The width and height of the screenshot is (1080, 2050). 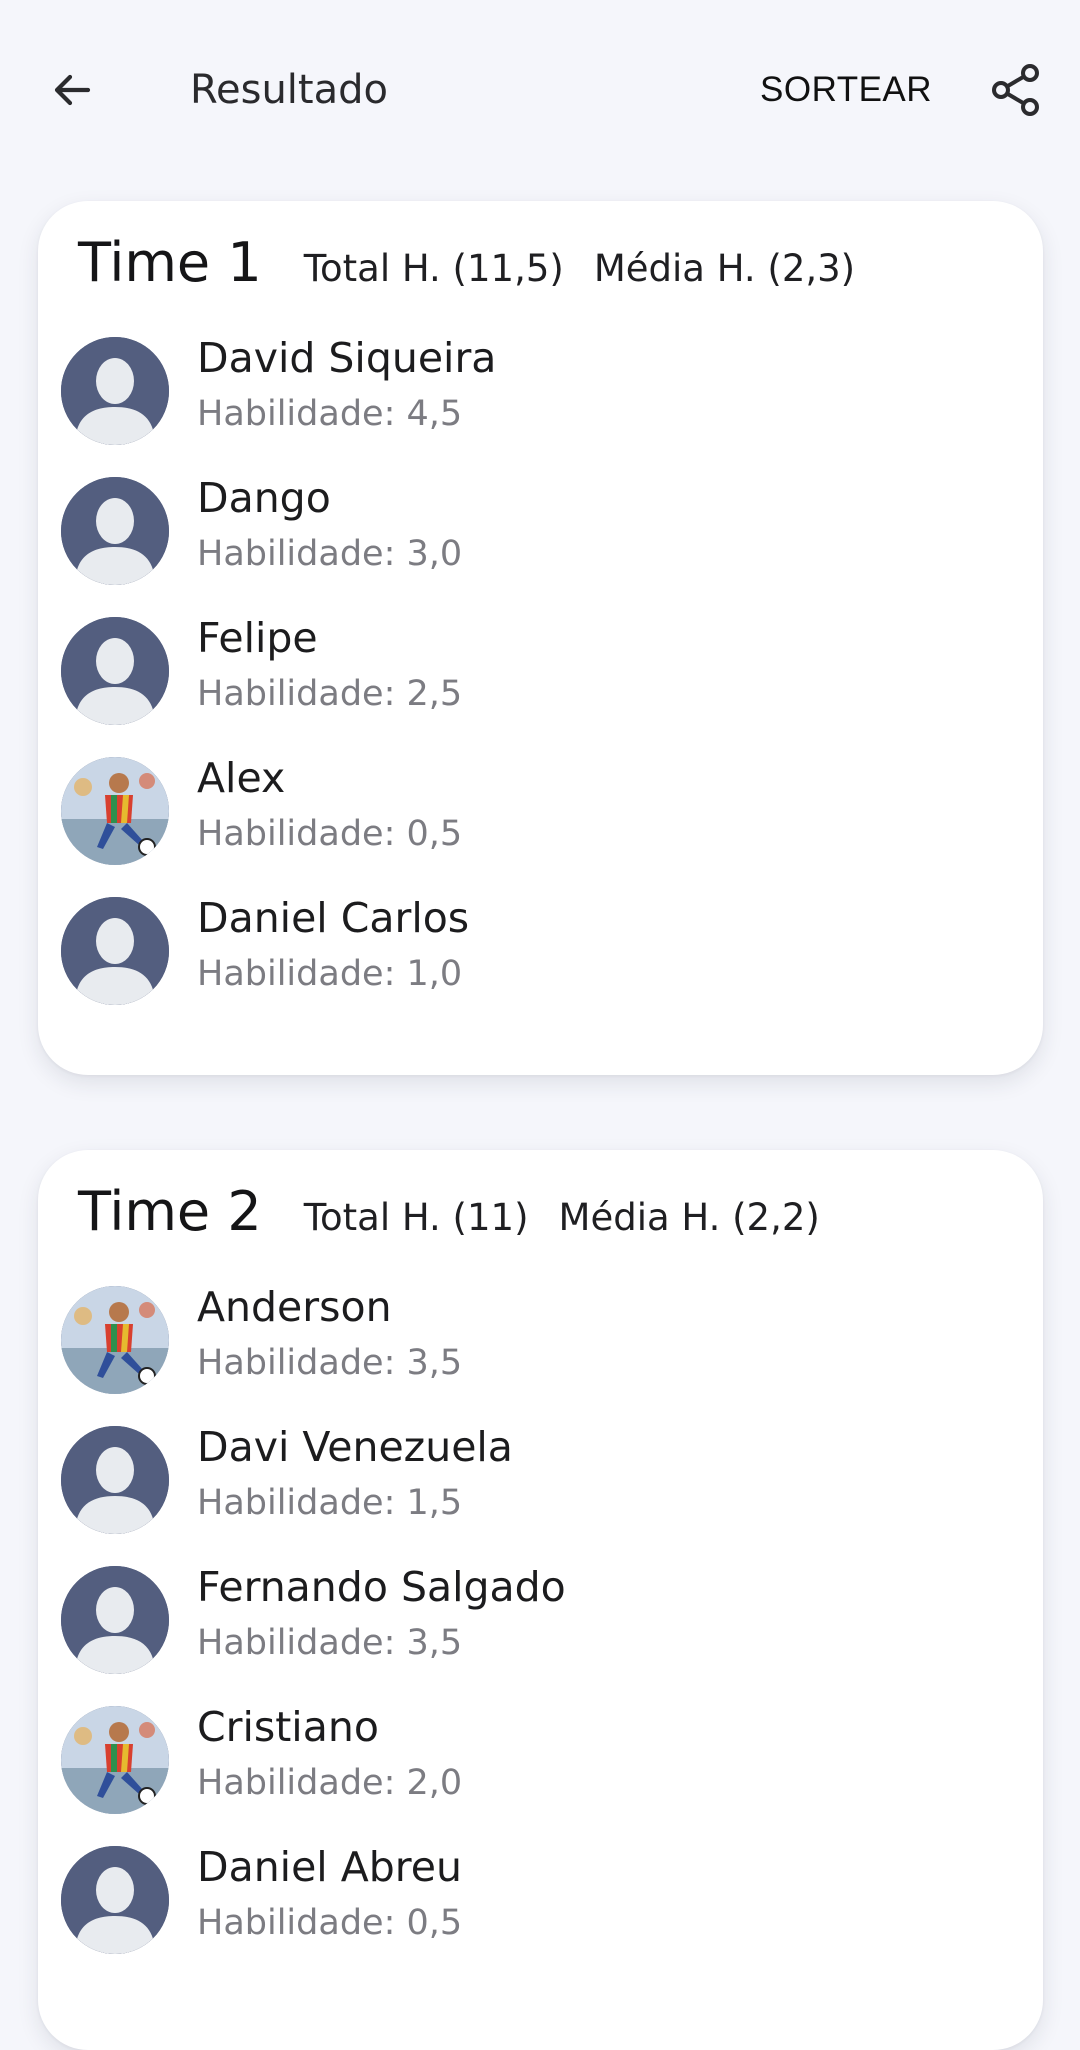 I want to click on player-skill: Habilidade: 2,0, so click(x=330, y=1783).